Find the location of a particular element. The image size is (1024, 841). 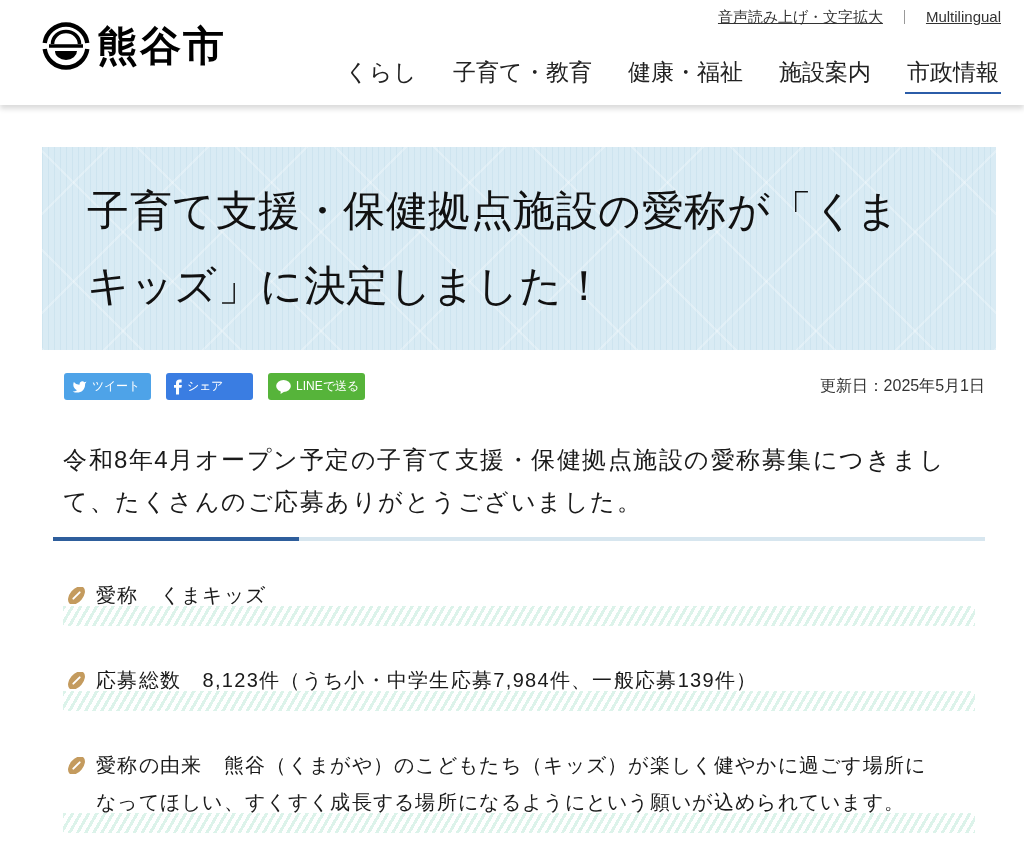

logo-link: 熊谷市 is located at coordinates (134, 46).